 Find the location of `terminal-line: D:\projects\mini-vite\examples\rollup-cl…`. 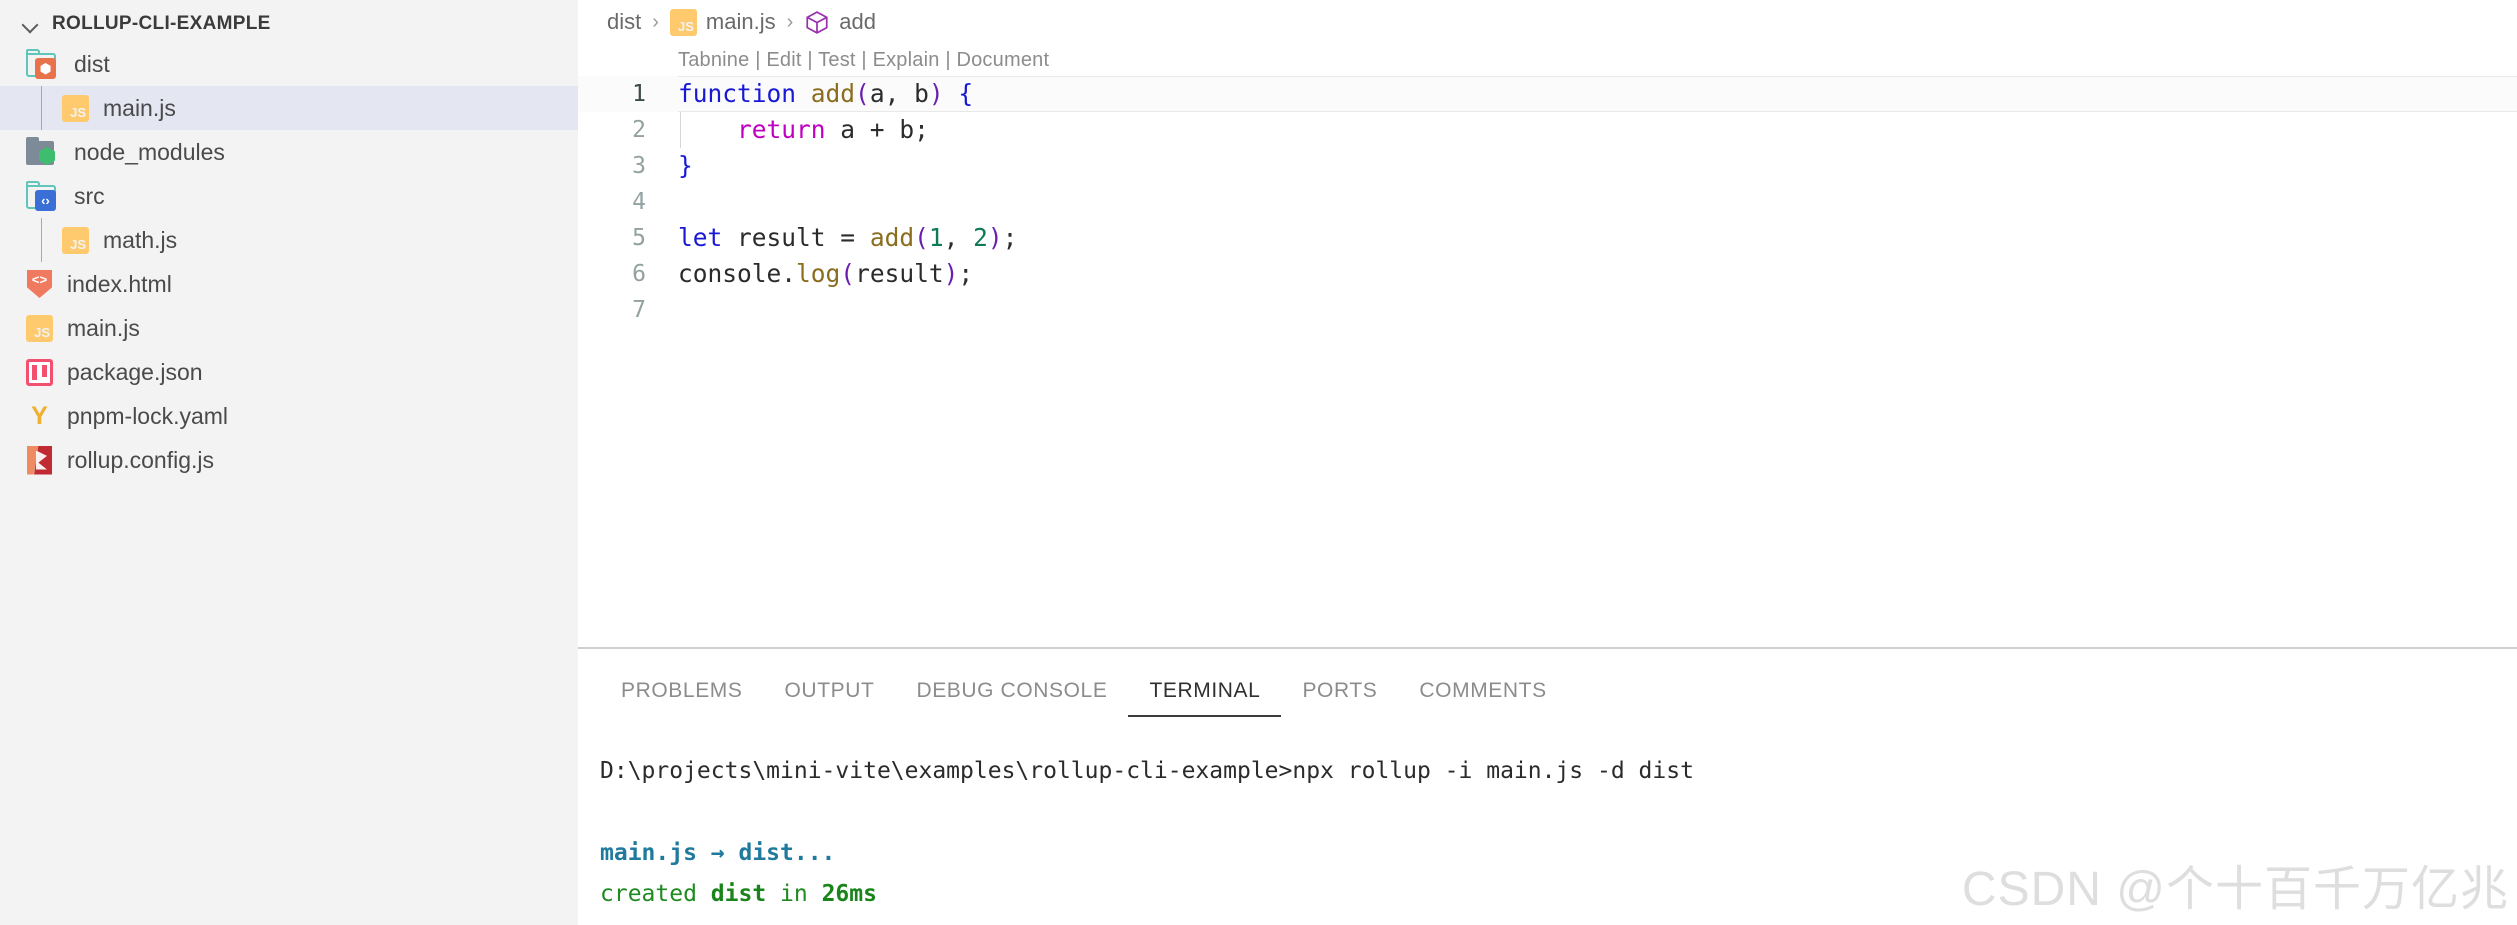

terminal-line: D:\projects\mini-vite\examples\rollup-cl… is located at coordinates (1558, 771).